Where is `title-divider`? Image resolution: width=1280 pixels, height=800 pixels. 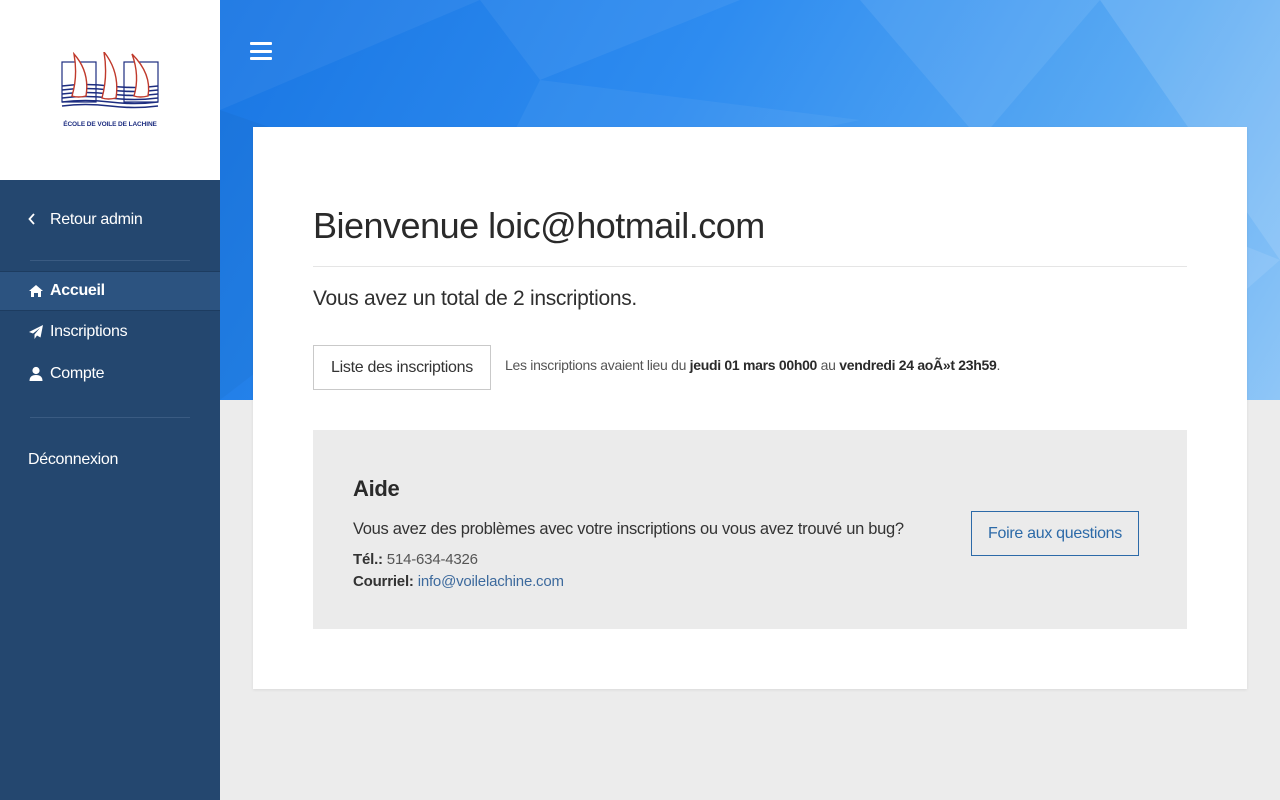
title-divider is located at coordinates (750, 266).